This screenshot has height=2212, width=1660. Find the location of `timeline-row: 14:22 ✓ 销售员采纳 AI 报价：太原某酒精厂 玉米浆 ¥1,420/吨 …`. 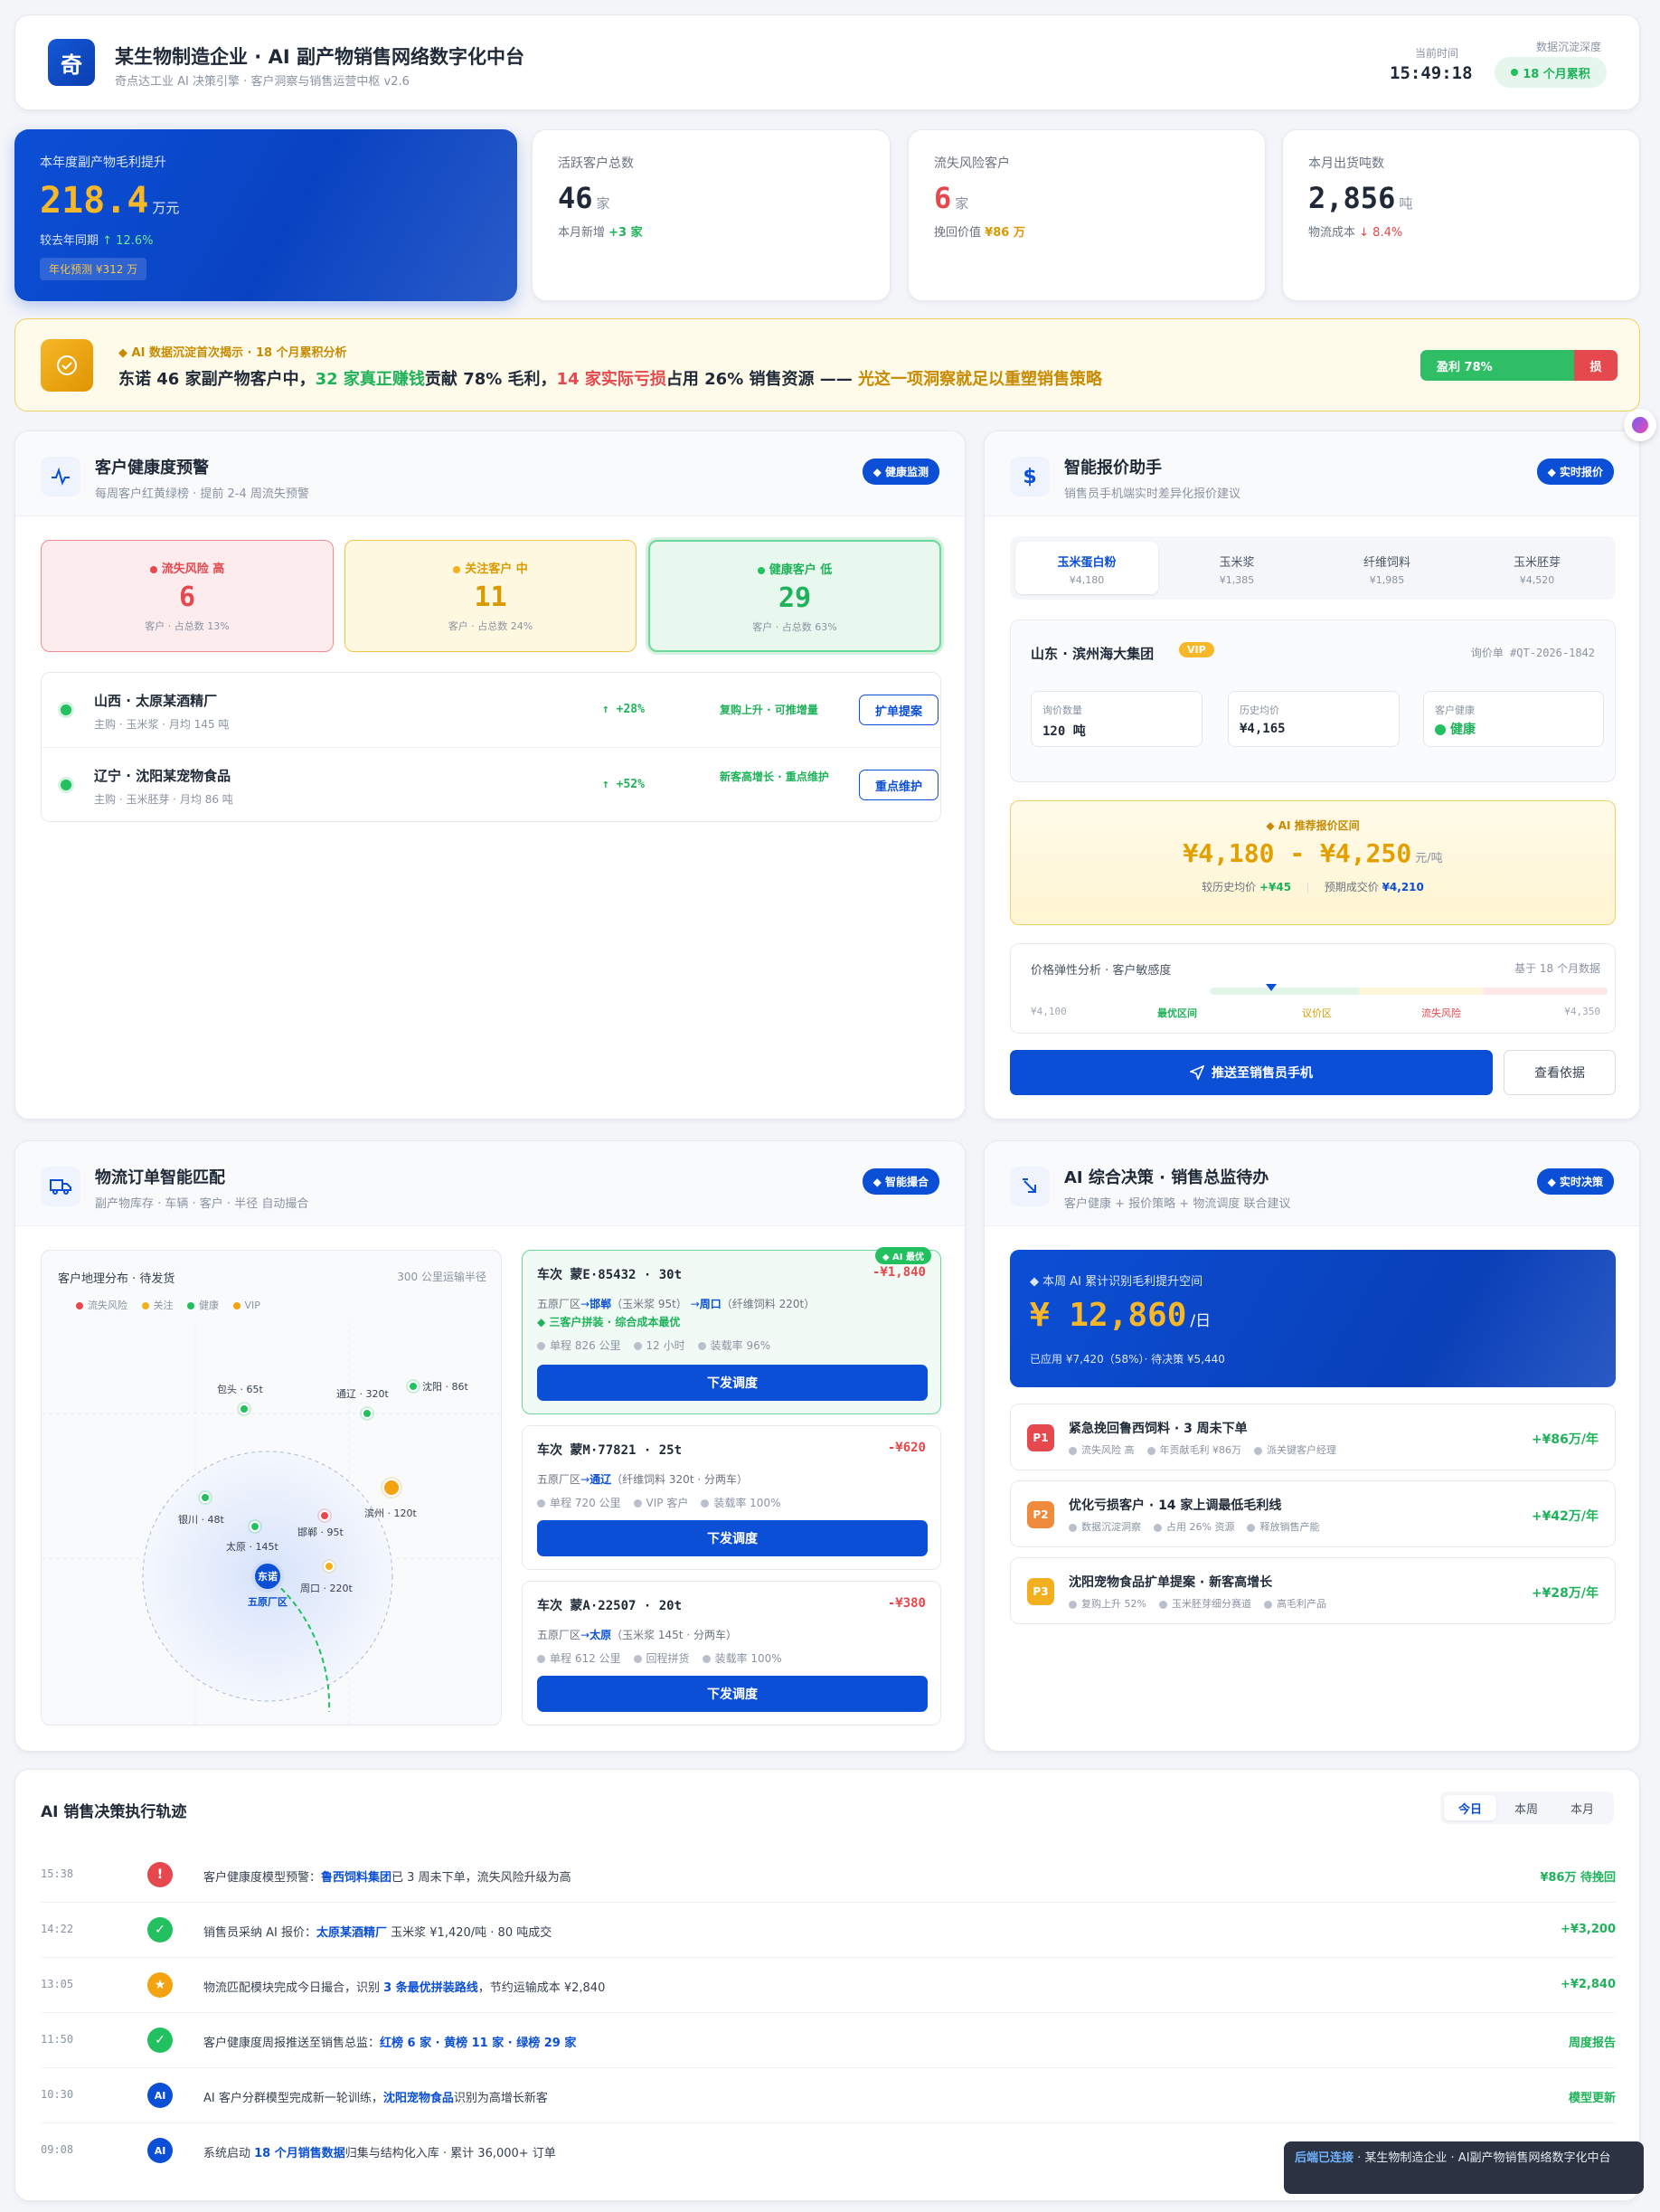

timeline-row: 14:22 ✓ 销售员采纳 AI 报价：太原某酒精厂 玉米浆 ¥1,420/吨 … is located at coordinates (828, 1930).